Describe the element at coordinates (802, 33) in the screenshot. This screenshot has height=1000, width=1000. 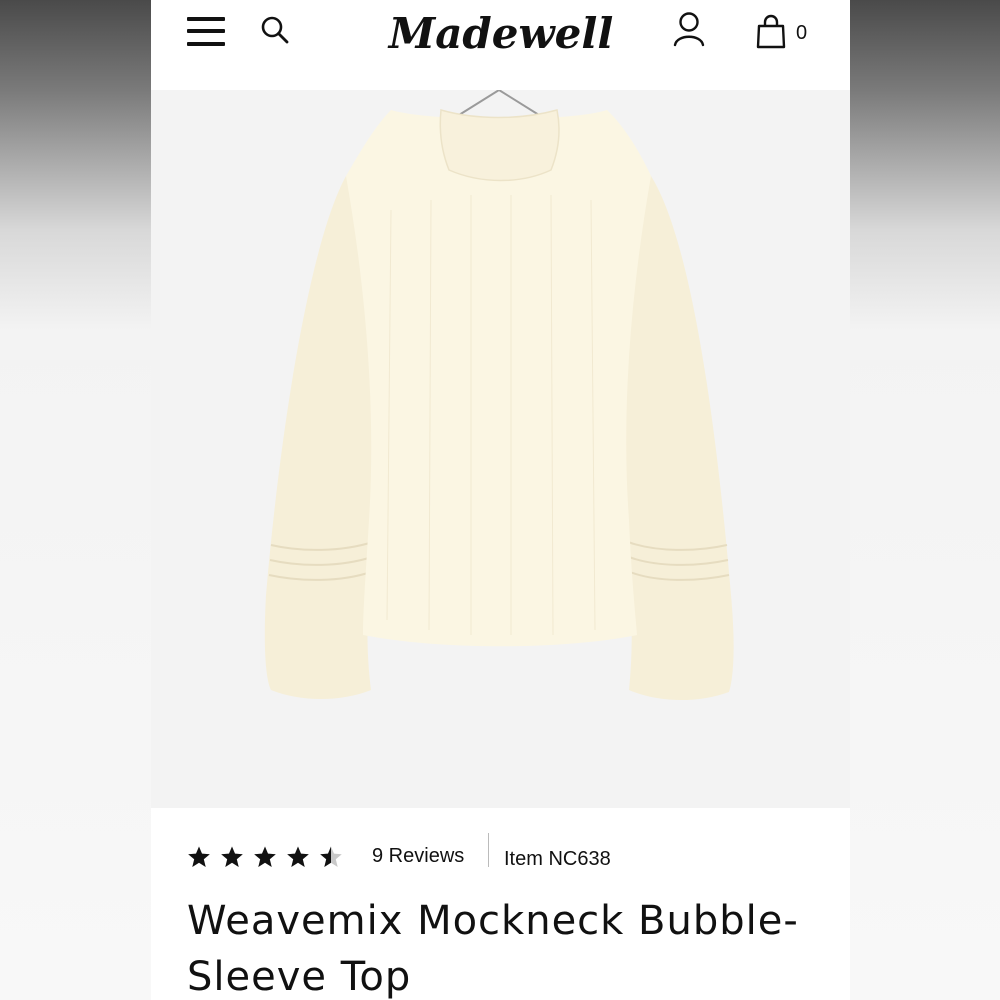
I see `bag-count: 0` at that location.